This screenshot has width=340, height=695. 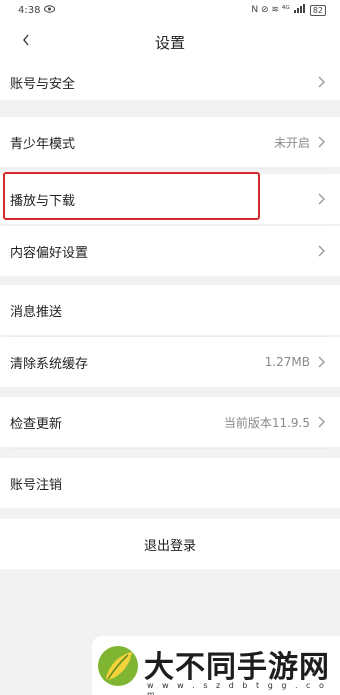 I want to click on teen-mode-label: 青少年模式, so click(x=43, y=144).